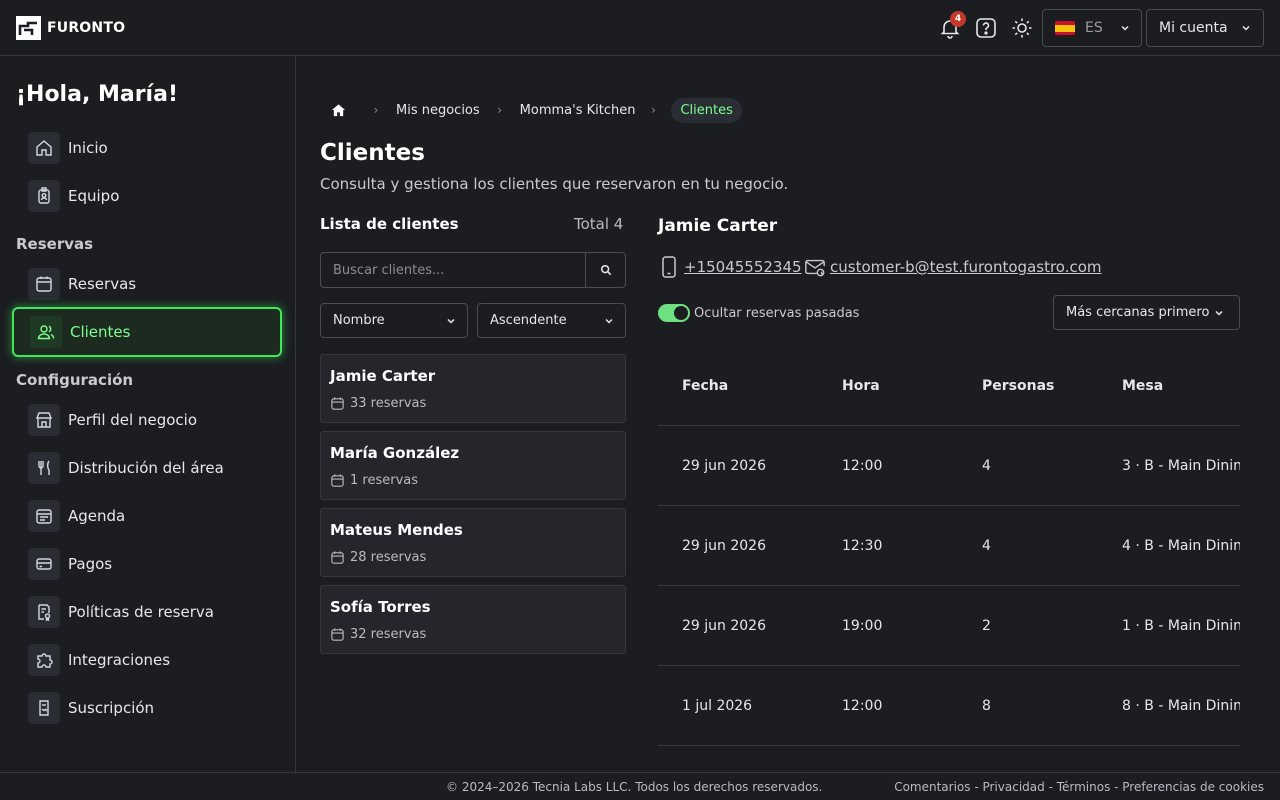 Image resolution: width=1280 pixels, height=800 pixels. I want to click on sidebar-item-label: Inicio, so click(88, 148).